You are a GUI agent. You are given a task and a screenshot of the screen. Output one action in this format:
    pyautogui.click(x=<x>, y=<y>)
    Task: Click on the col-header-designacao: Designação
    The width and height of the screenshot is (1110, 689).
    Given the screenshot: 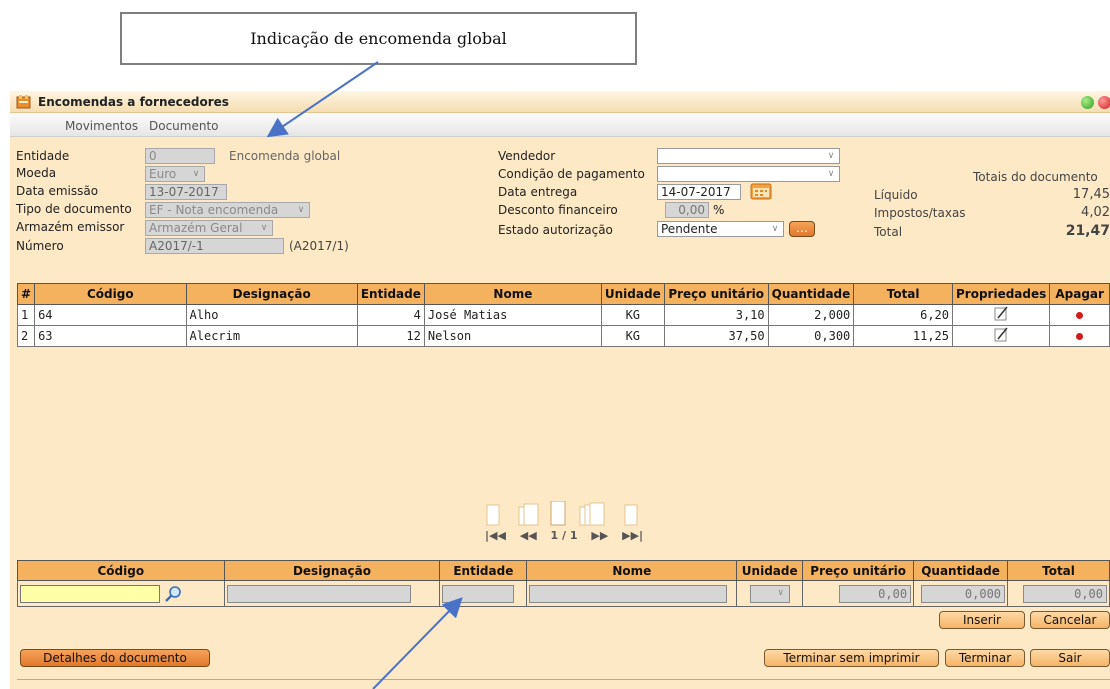 What is the action you would take?
    pyautogui.click(x=271, y=294)
    